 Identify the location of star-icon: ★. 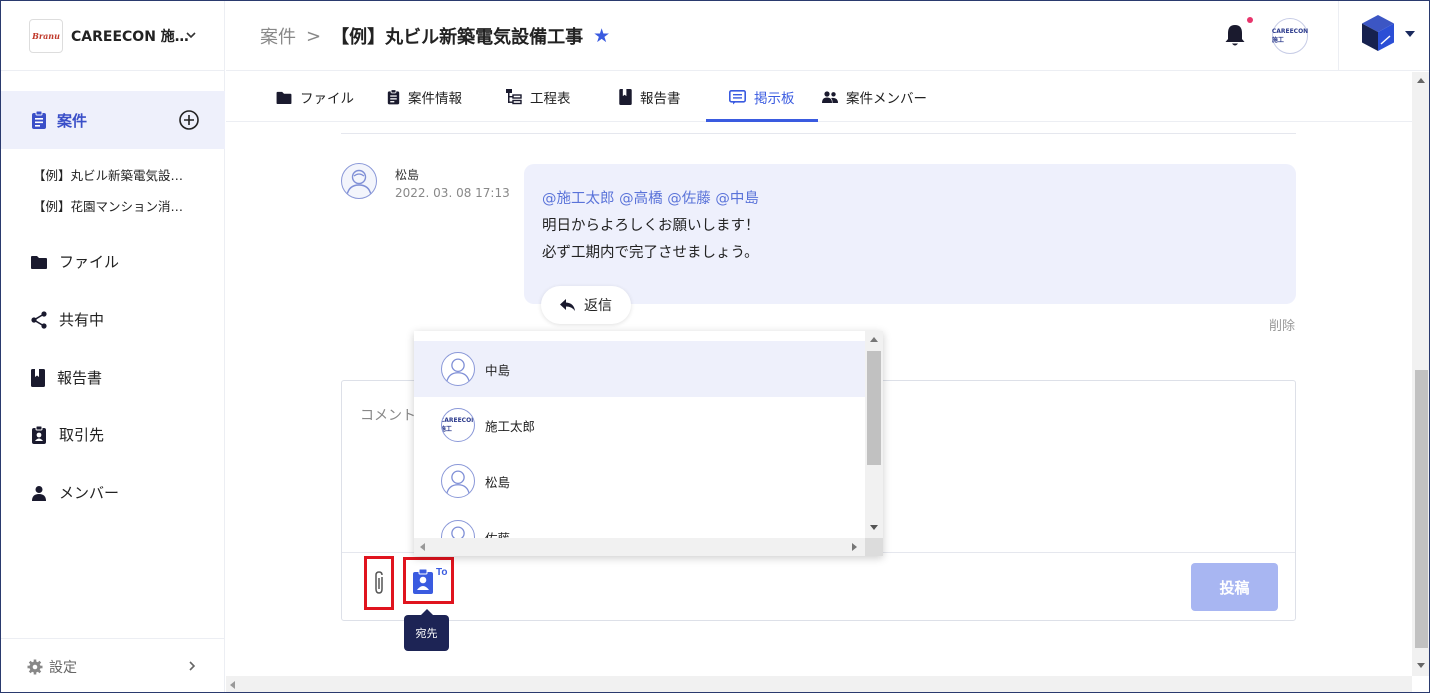
(601, 36).